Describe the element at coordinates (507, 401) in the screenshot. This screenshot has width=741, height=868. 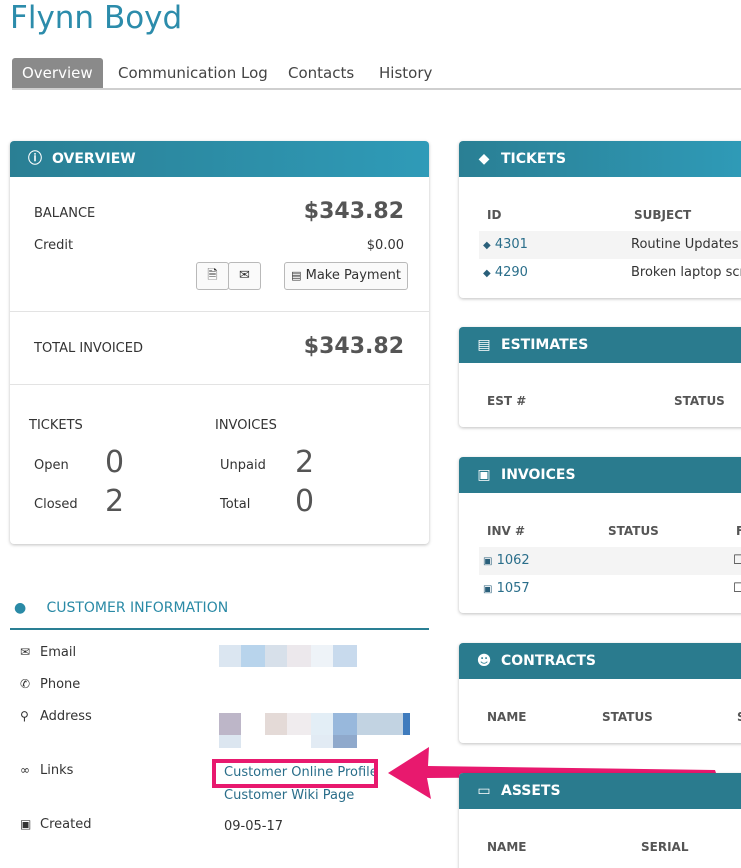
I see `estimates-col-est: EST #` at that location.